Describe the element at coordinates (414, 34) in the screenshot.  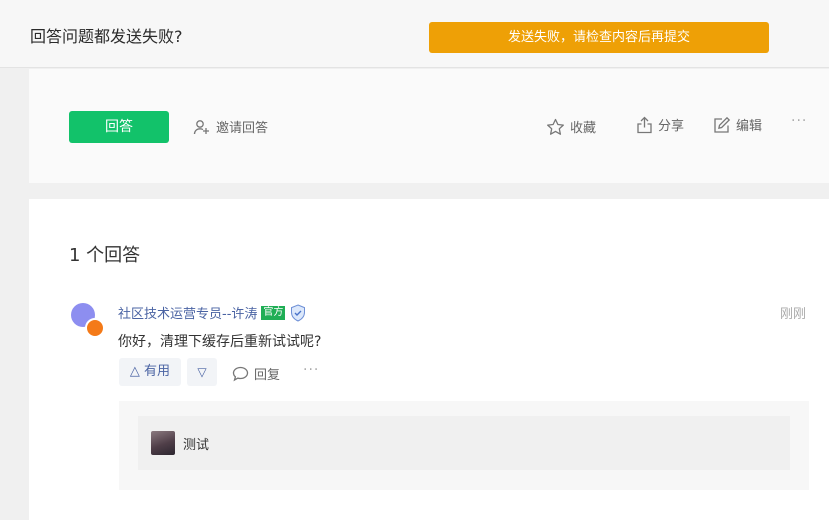
I see `question-header: 回答问题都发送失败? 发送失败，请检查内容后再提交` at that location.